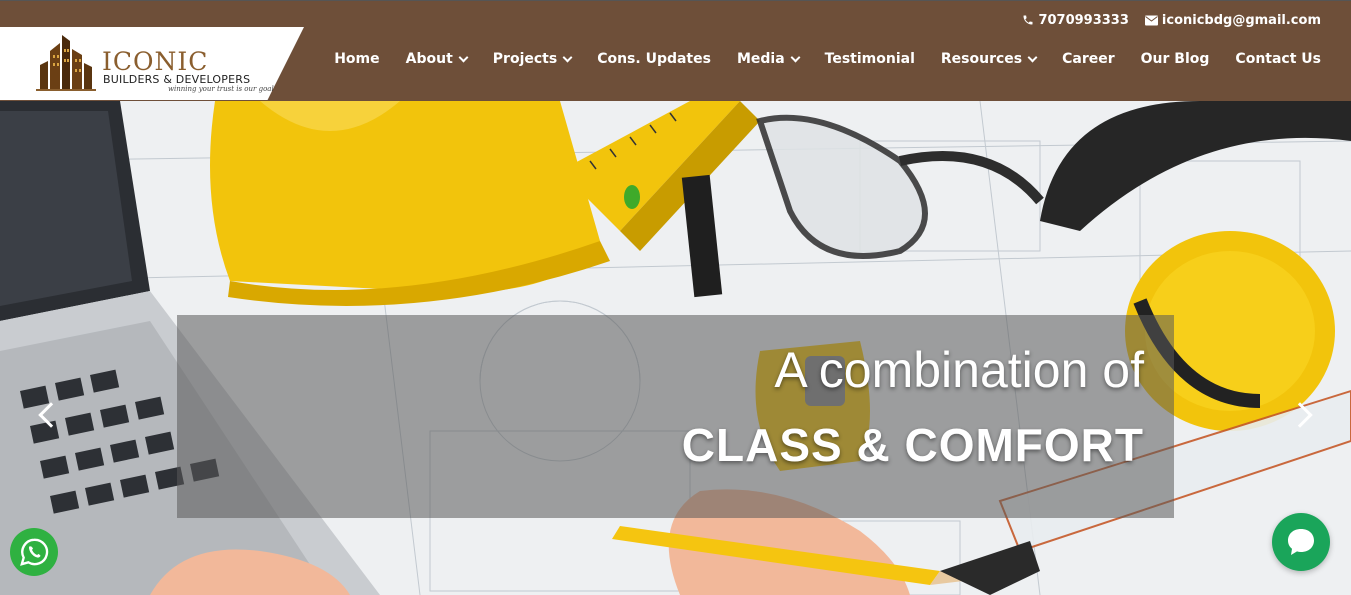 The width and height of the screenshot is (1351, 595). Describe the element at coordinates (66, 63) in the screenshot. I see `building-logo-icon` at that location.